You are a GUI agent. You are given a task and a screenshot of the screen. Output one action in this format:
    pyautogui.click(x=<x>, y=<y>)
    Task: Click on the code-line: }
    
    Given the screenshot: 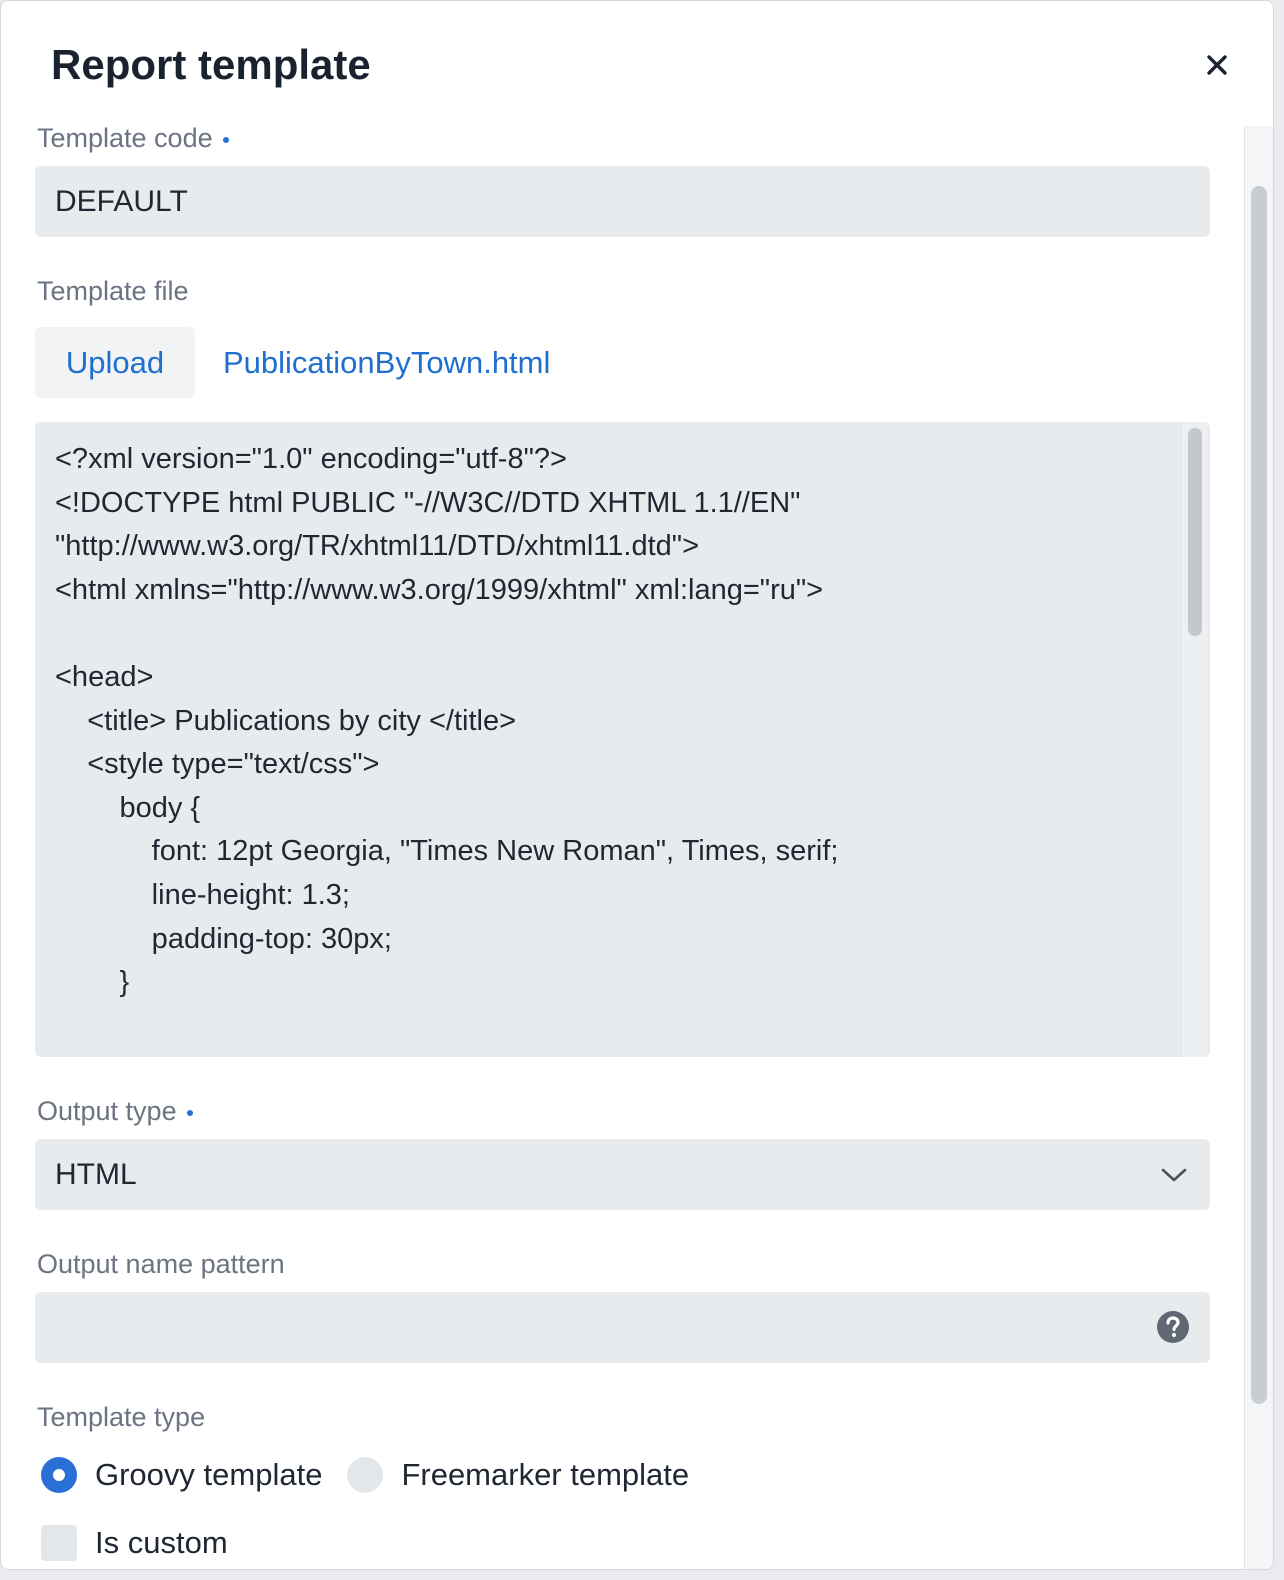 What is the action you would take?
    pyautogui.click(x=92, y=982)
    